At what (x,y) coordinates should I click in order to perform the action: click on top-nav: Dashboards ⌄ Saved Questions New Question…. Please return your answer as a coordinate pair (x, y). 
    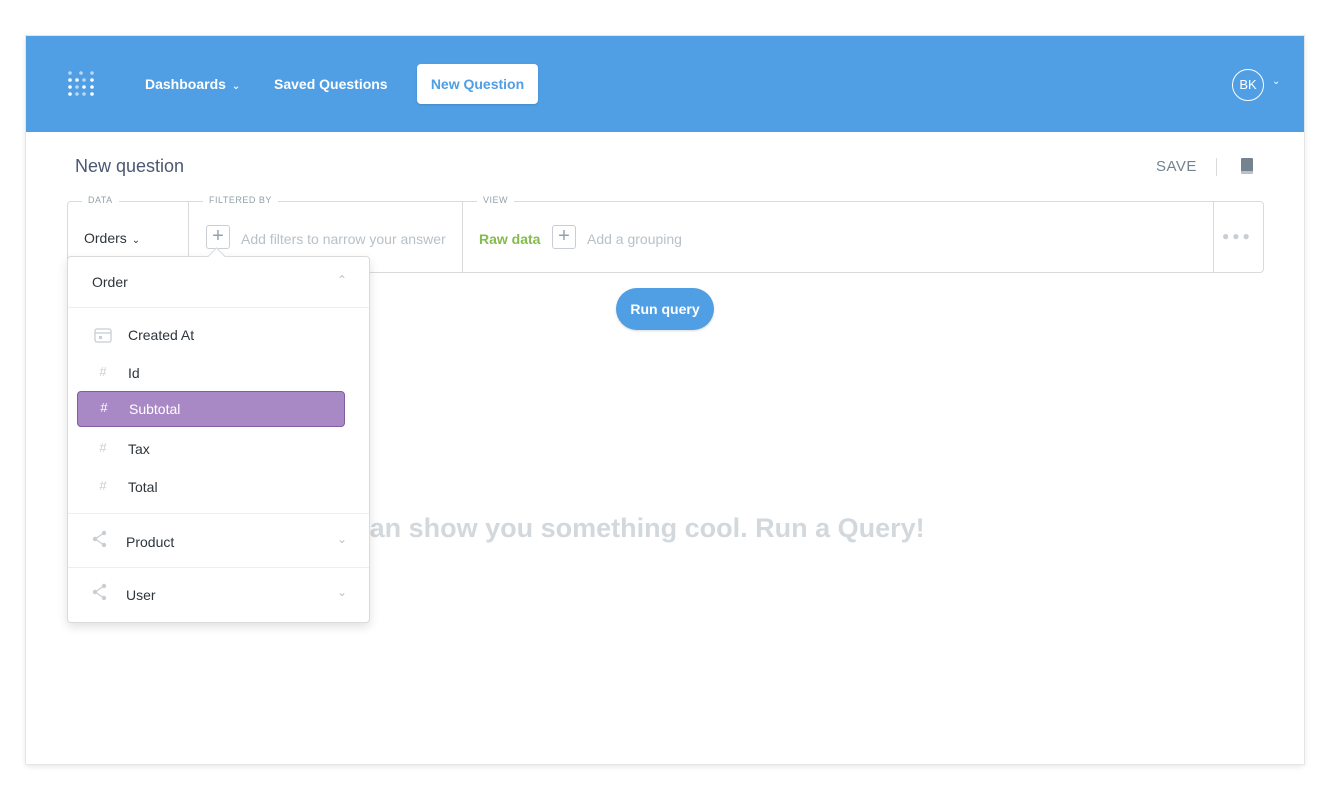
    Looking at the image, I should click on (665, 84).